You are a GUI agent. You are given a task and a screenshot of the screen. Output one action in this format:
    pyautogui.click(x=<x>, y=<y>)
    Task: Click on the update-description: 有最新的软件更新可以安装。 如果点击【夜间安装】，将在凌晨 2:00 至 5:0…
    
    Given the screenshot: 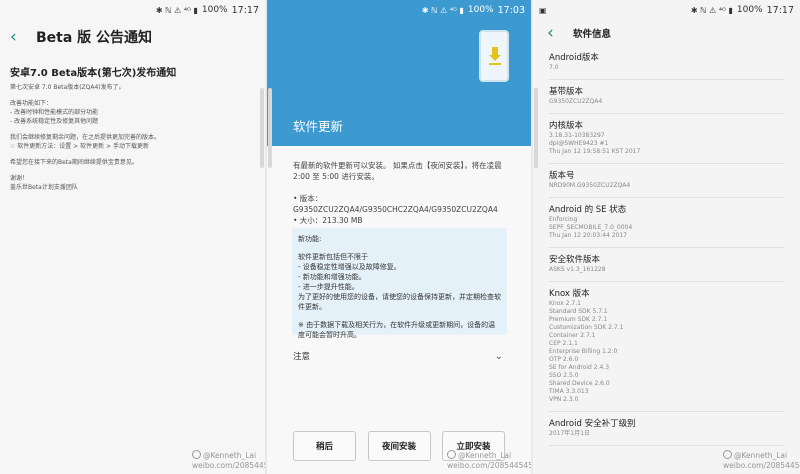 What is the action you would take?
    pyautogui.click(x=400, y=193)
    